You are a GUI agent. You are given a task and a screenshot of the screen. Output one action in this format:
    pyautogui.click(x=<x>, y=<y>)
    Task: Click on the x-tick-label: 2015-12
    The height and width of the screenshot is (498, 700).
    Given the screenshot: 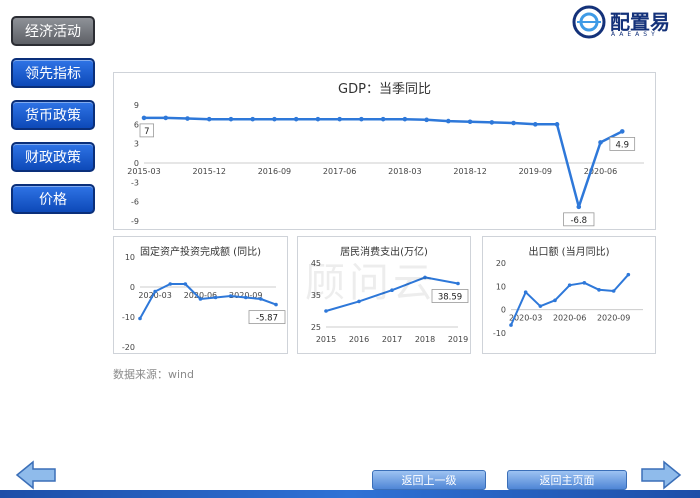 What is the action you would take?
    pyautogui.click(x=208, y=171)
    